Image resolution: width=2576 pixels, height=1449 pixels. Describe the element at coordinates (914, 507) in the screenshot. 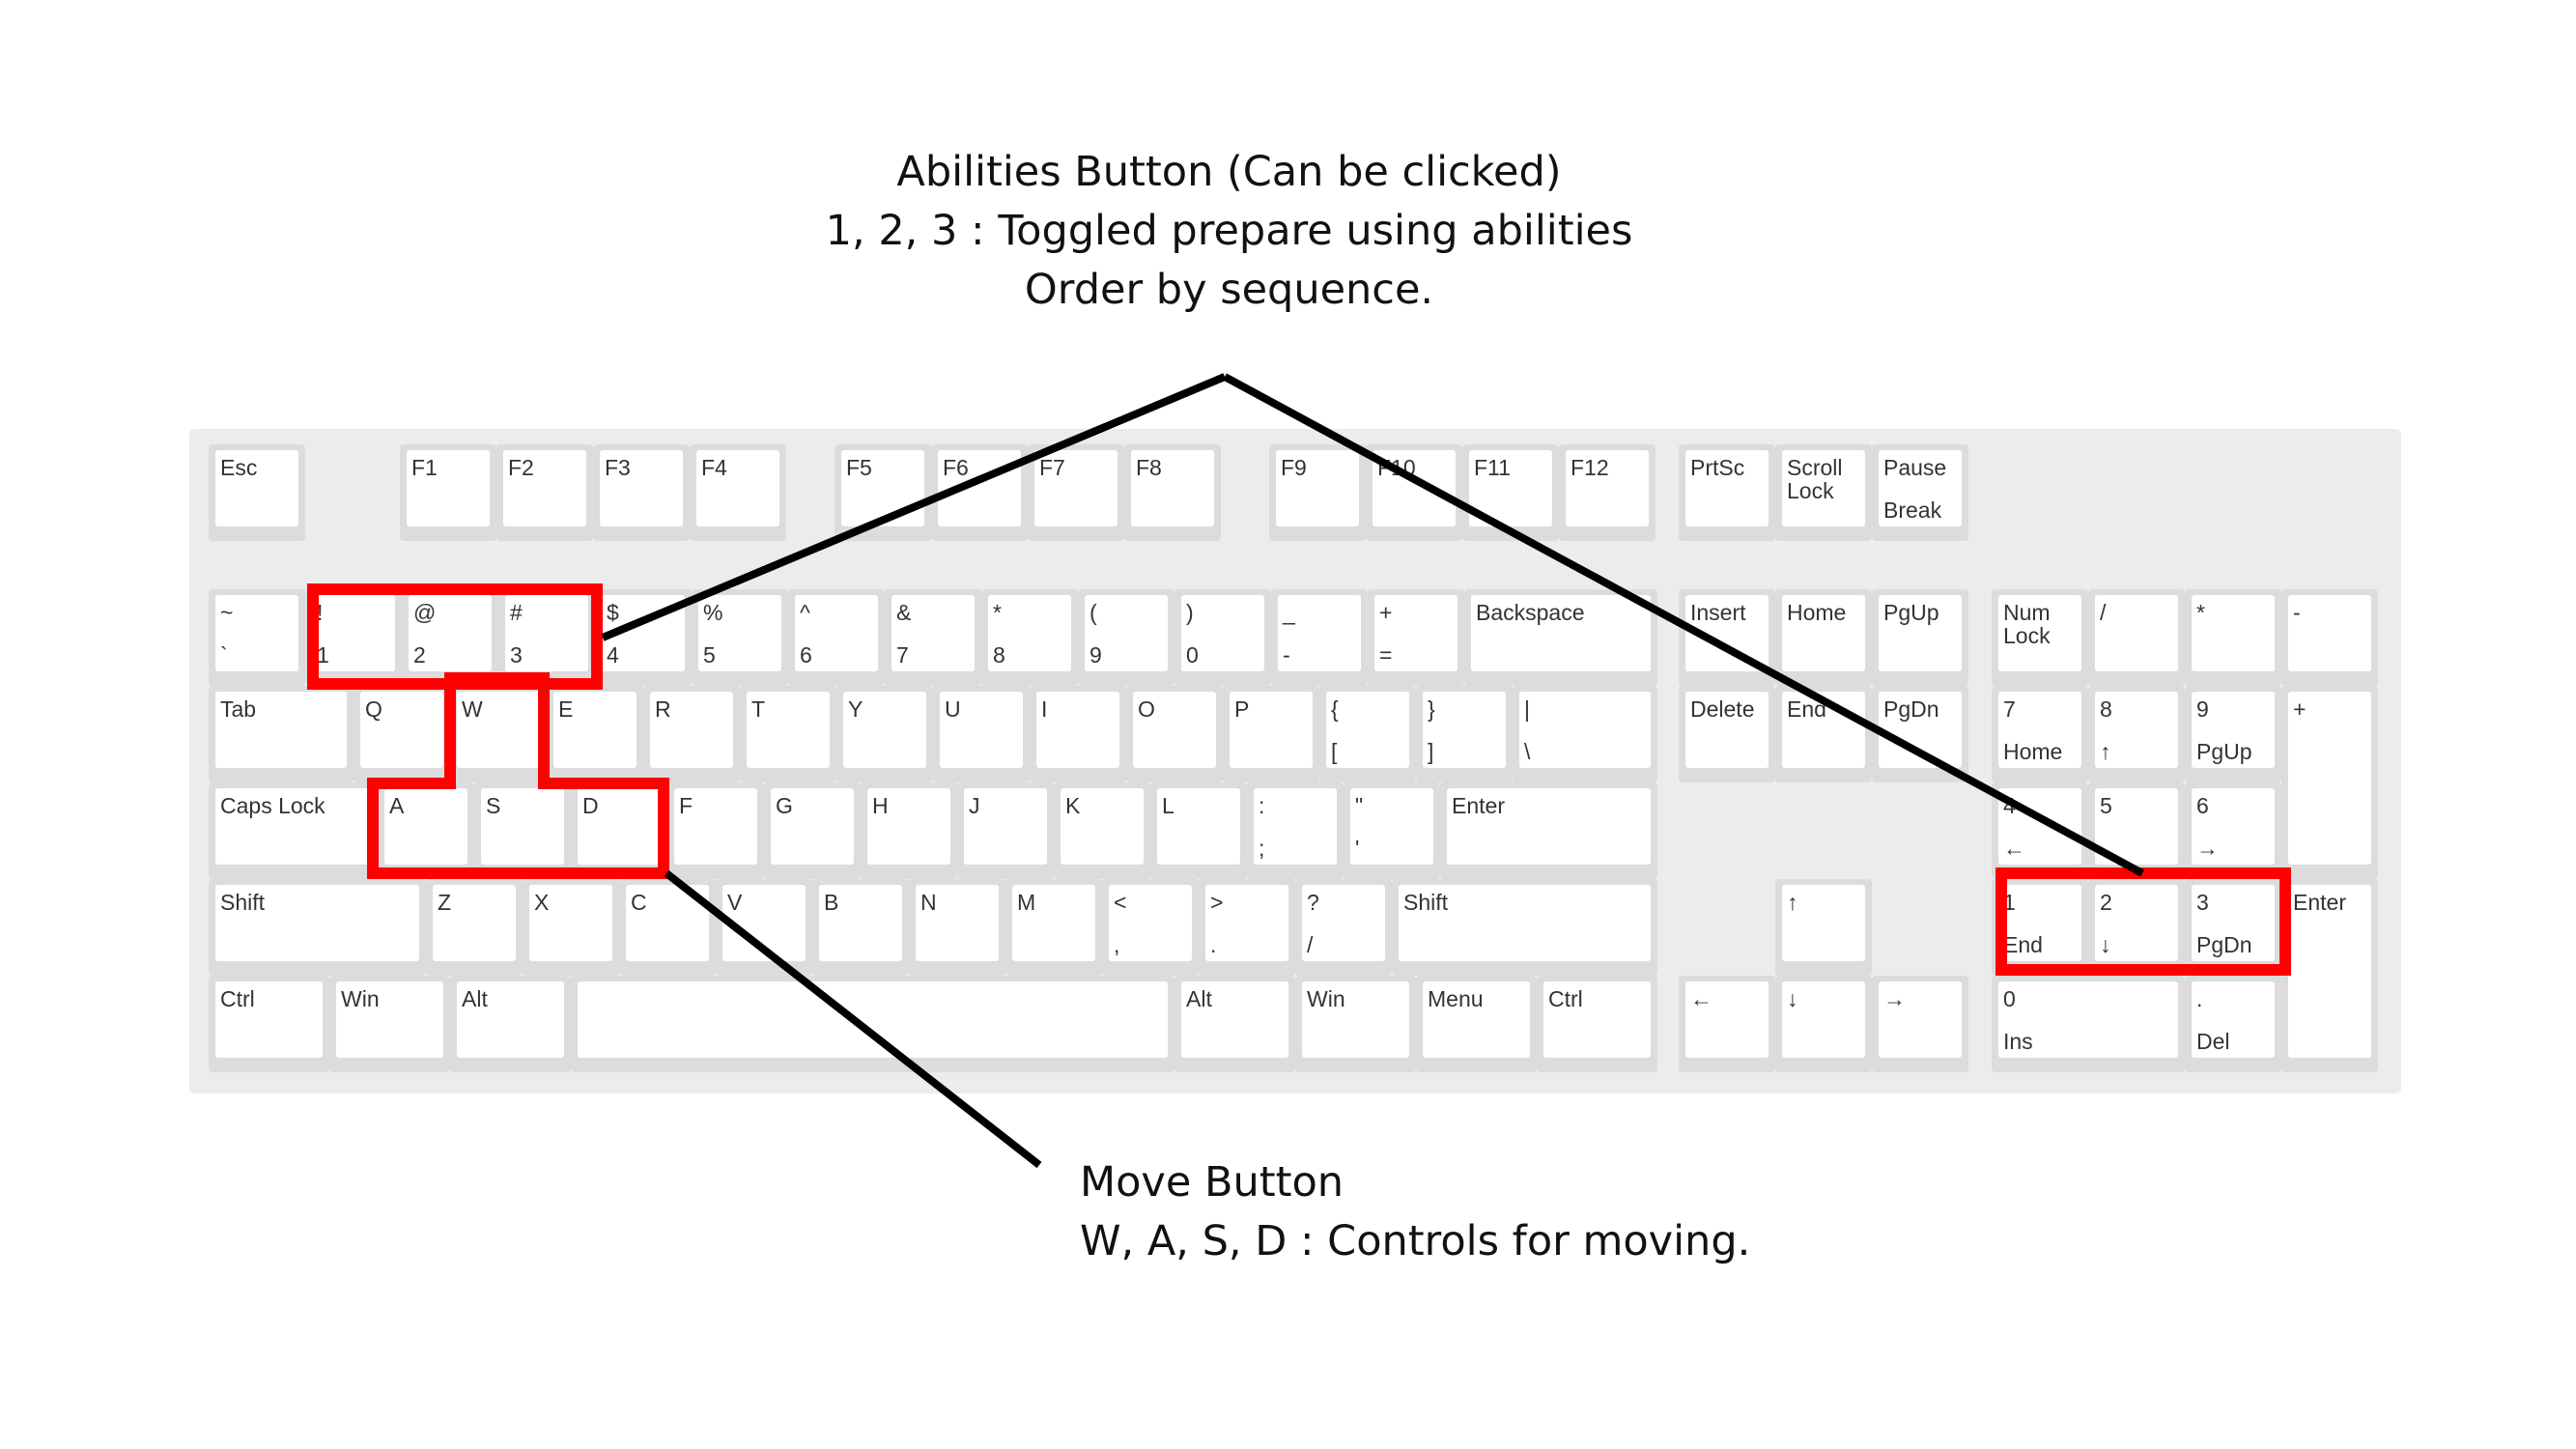

I see `abilities-leader-line-left` at that location.